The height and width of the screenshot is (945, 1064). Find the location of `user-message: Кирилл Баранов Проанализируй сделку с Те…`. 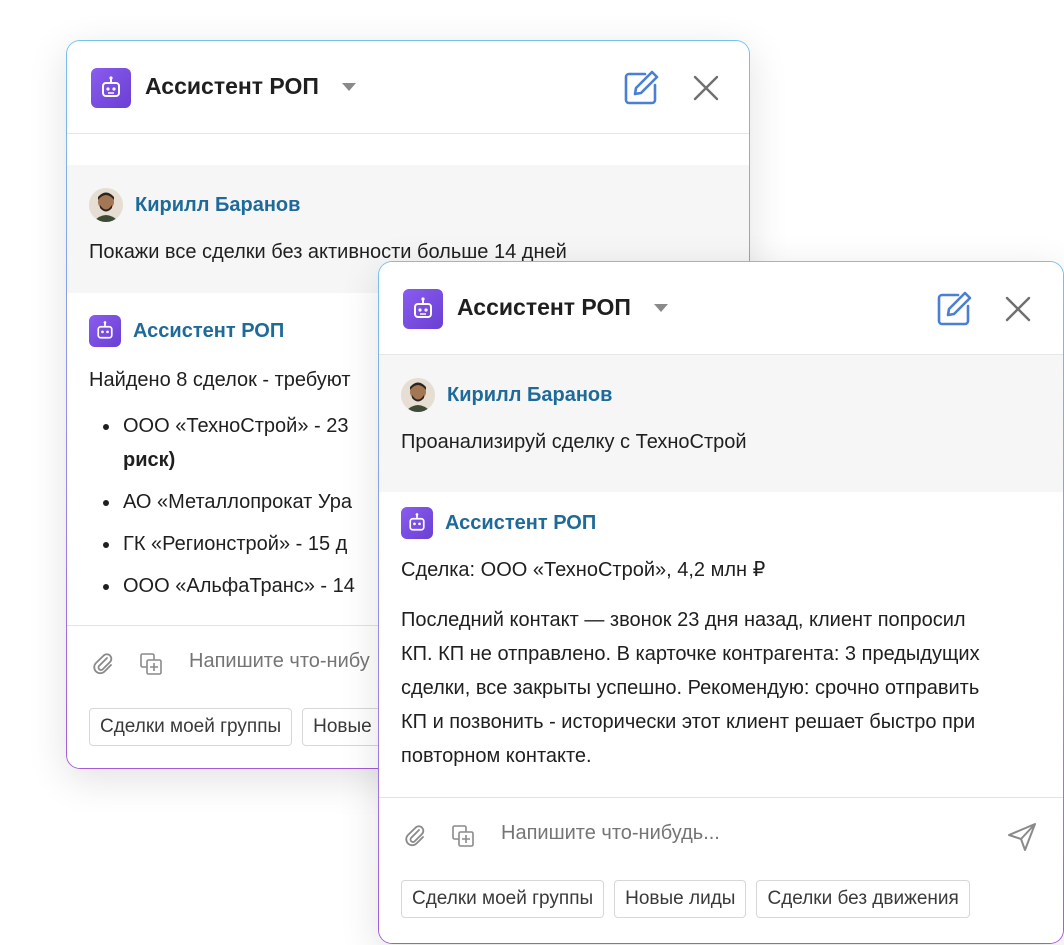

user-message: Кирилл Баранов Проанализируй сделку с Те… is located at coordinates (721, 423).